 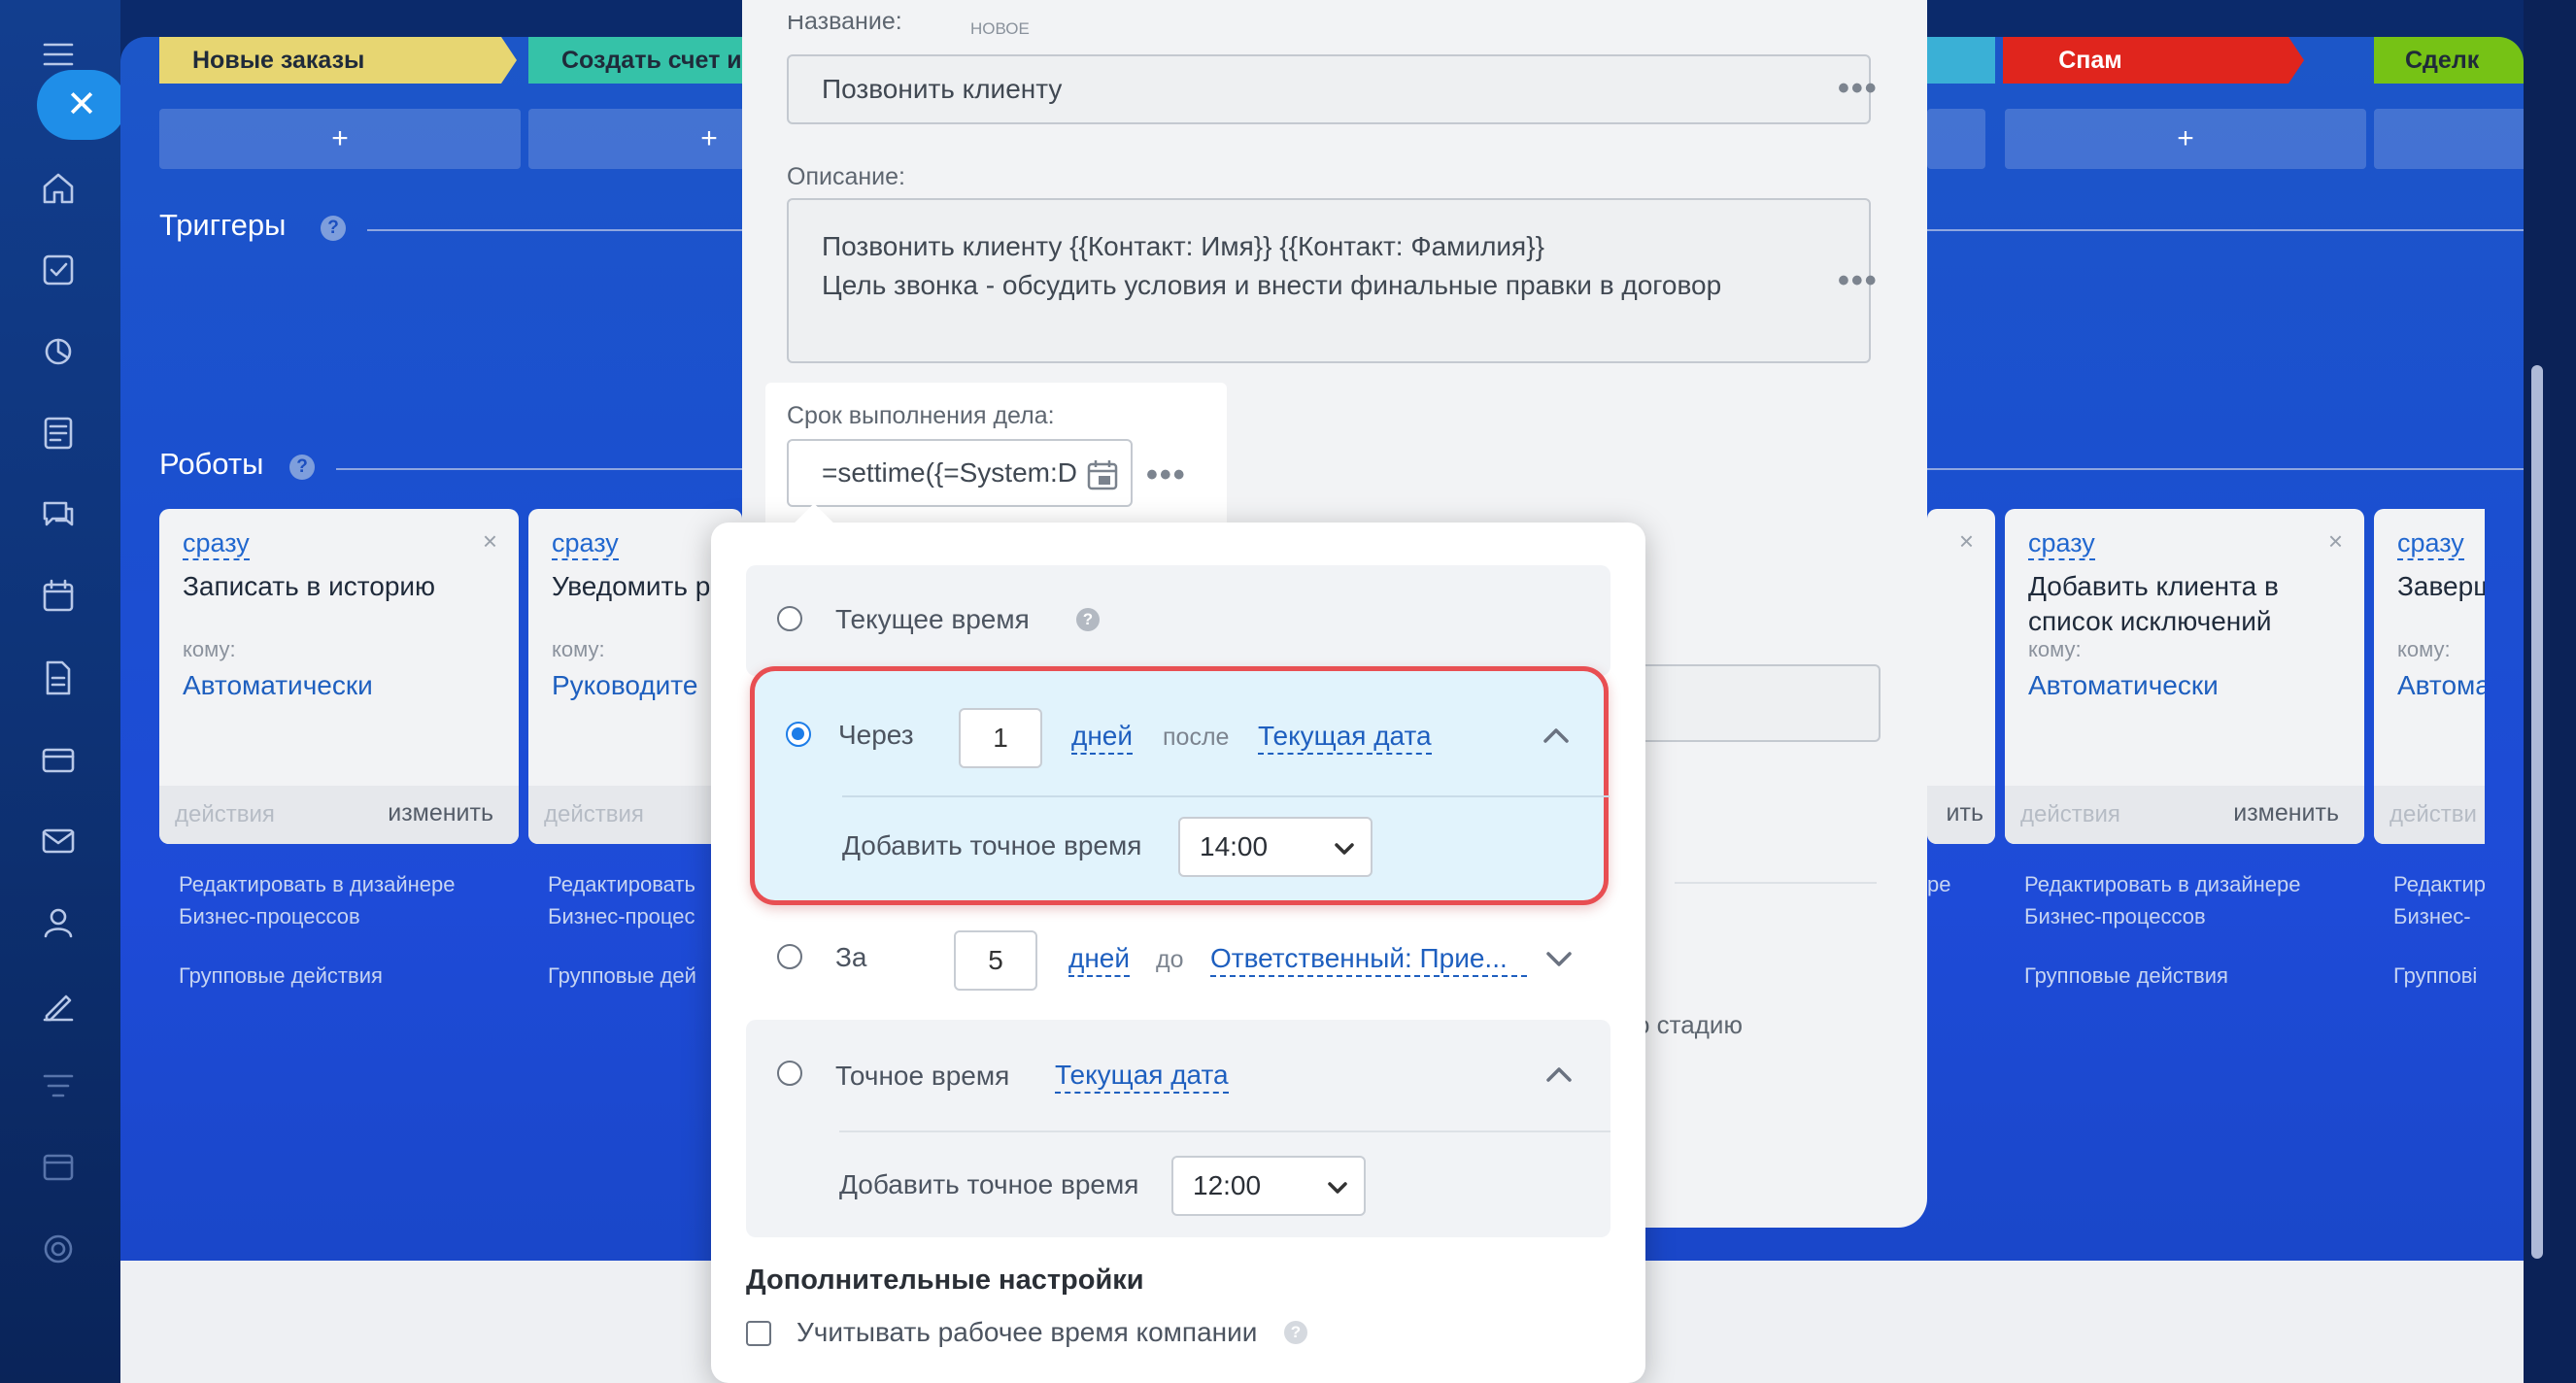 What do you see at coordinates (995, 960) in the screenshot?
I see `days-input: 5` at bounding box center [995, 960].